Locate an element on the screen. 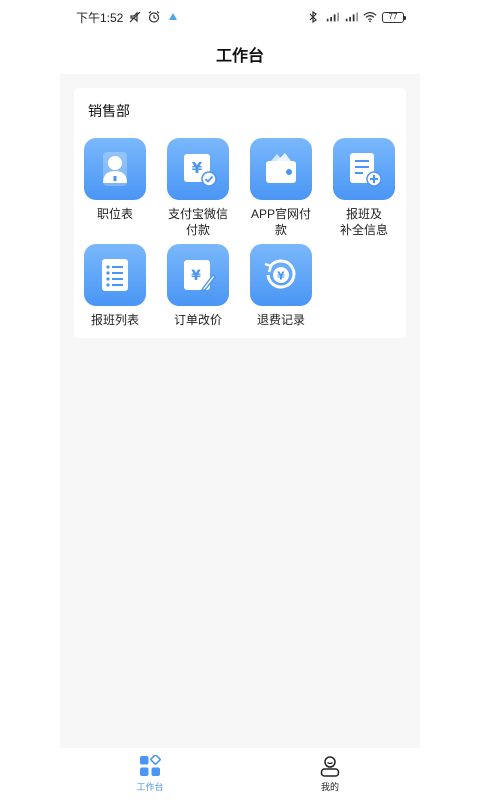  nav-item-profile: 我的 is located at coordinates (330, 774).